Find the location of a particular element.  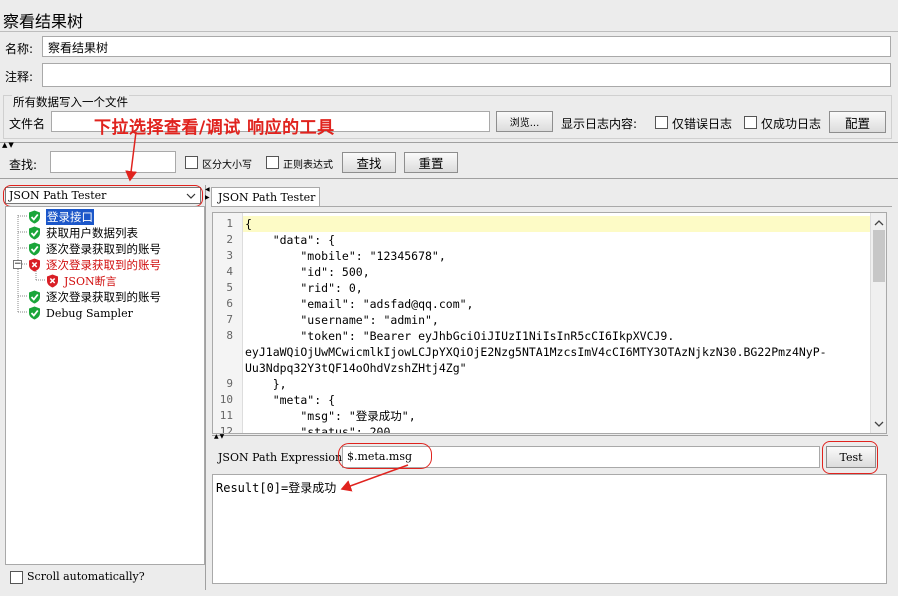

code-line: Uu3Ndpq32Y3tQF14oOhdVzshZHtj4Zg" is located at coordinates (542, 368).